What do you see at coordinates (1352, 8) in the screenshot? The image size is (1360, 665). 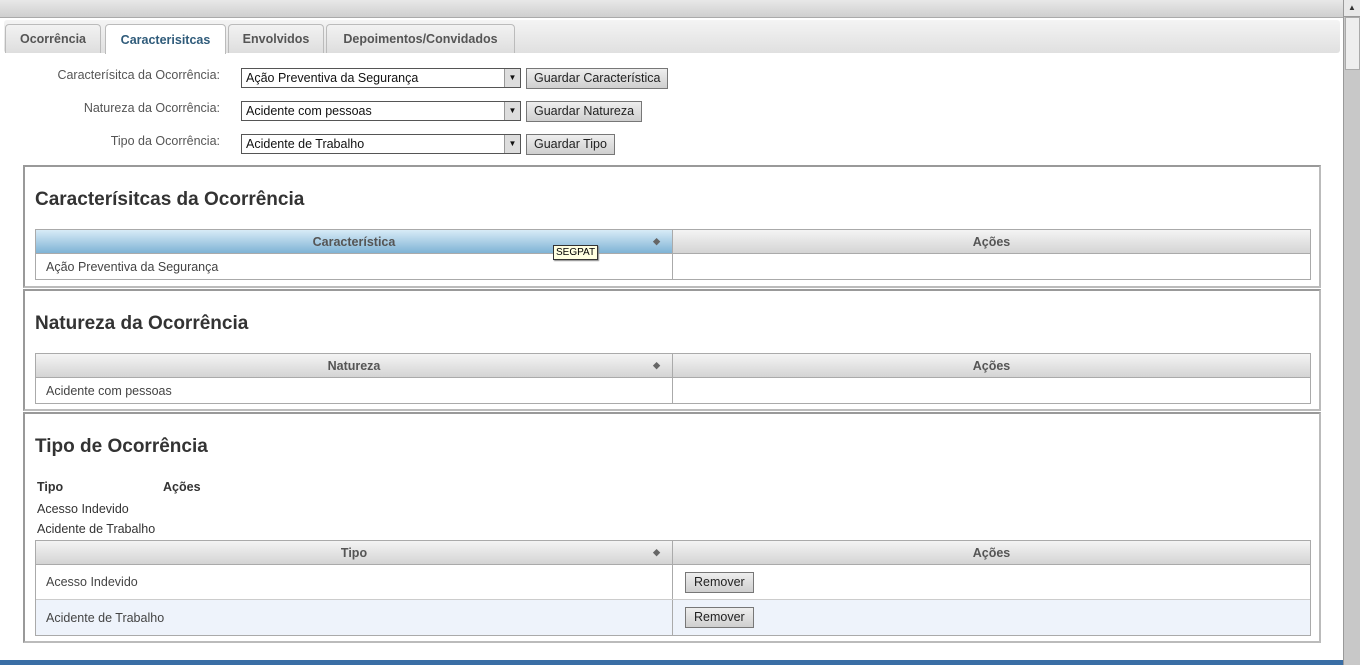 I see `scroll-up-icon: ▲` at bounding box center [1352, 8].